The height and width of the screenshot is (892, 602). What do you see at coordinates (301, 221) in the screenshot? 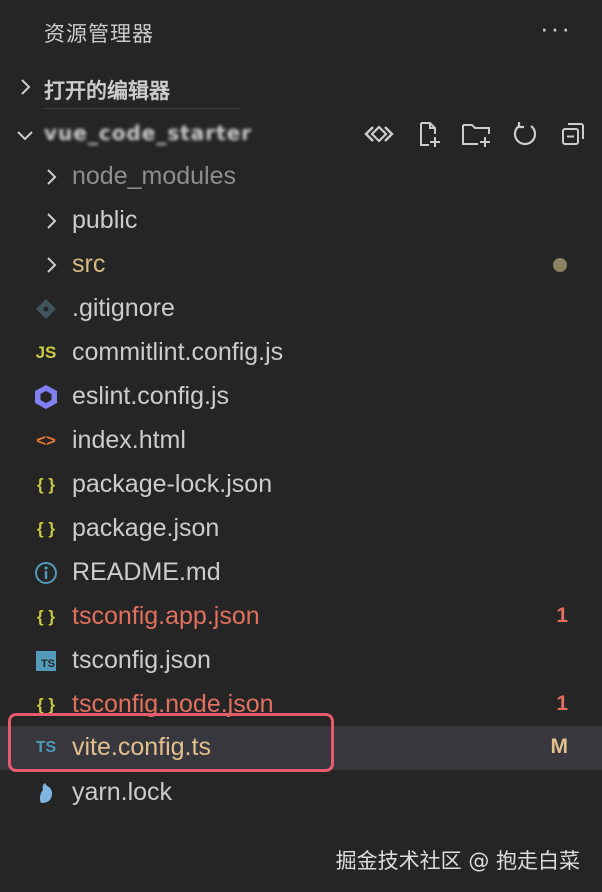
I see `tree-folder-public: public` at bounding box center [301, 221].